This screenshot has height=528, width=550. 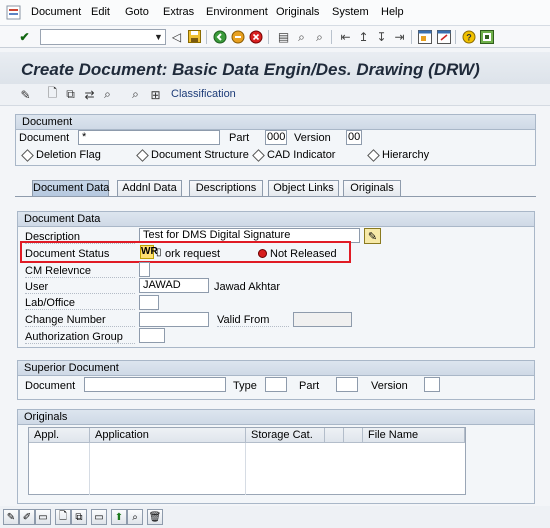 What do you see at coordinates (350, 12) in the screenshot?
I see `menu-system: System` at bounding box center [350, 12].